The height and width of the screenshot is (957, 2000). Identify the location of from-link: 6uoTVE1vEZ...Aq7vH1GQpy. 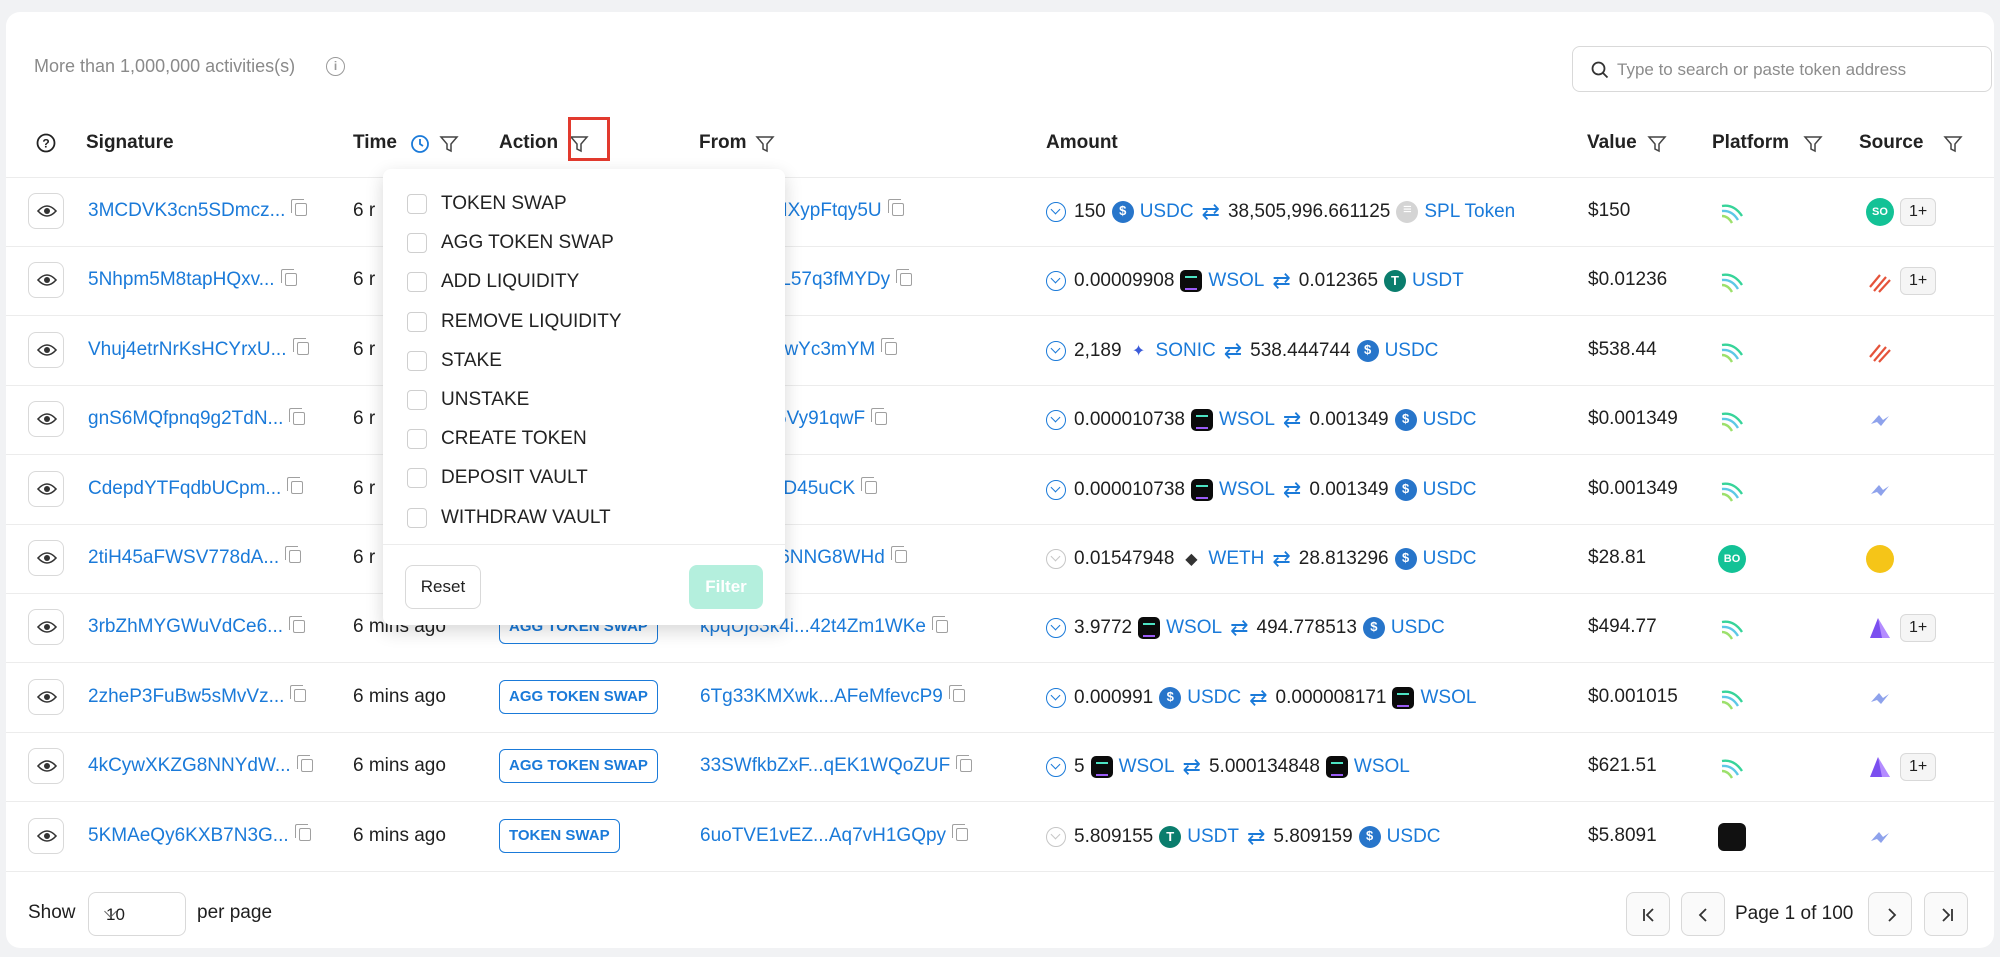
(834, 835).